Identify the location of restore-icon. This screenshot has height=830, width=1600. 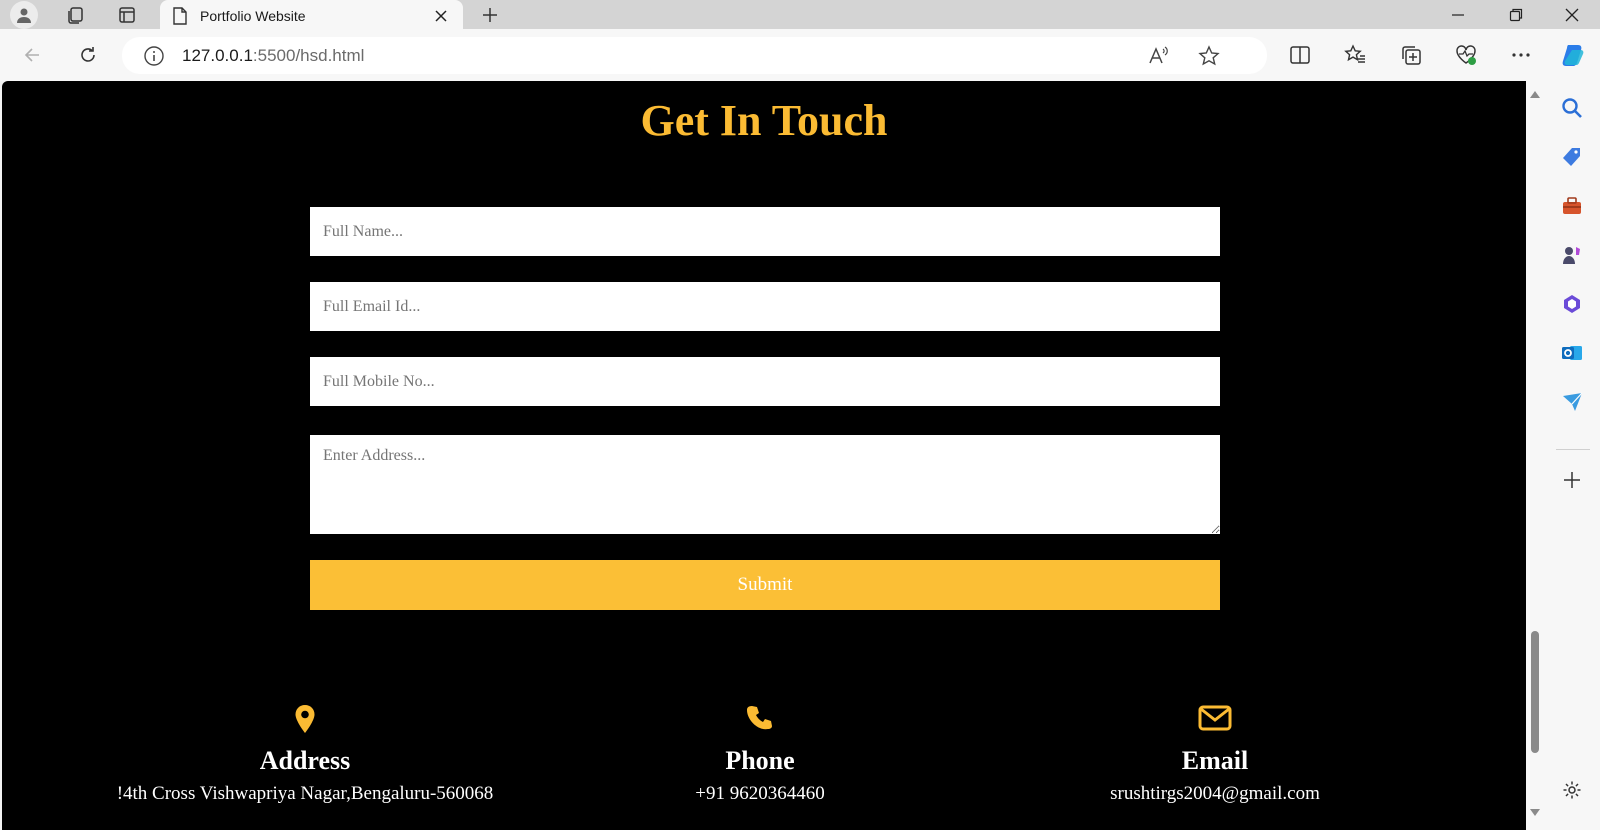
(1516, 14).